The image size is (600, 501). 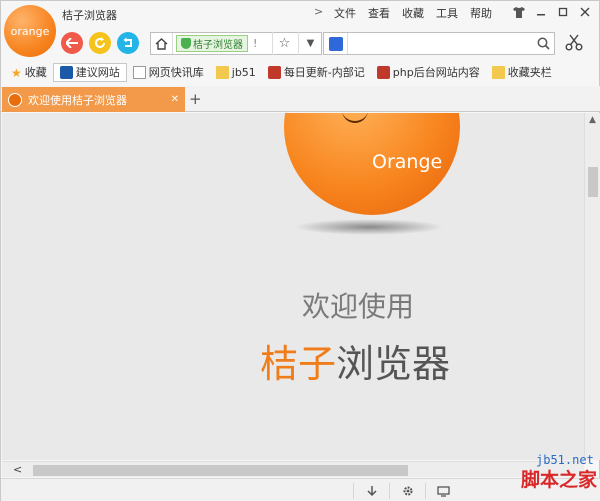 What do you see at coordinates (243, 72) in the screenshot?
I see `bookmark-label: jb51` at bounding box center [243, 72].